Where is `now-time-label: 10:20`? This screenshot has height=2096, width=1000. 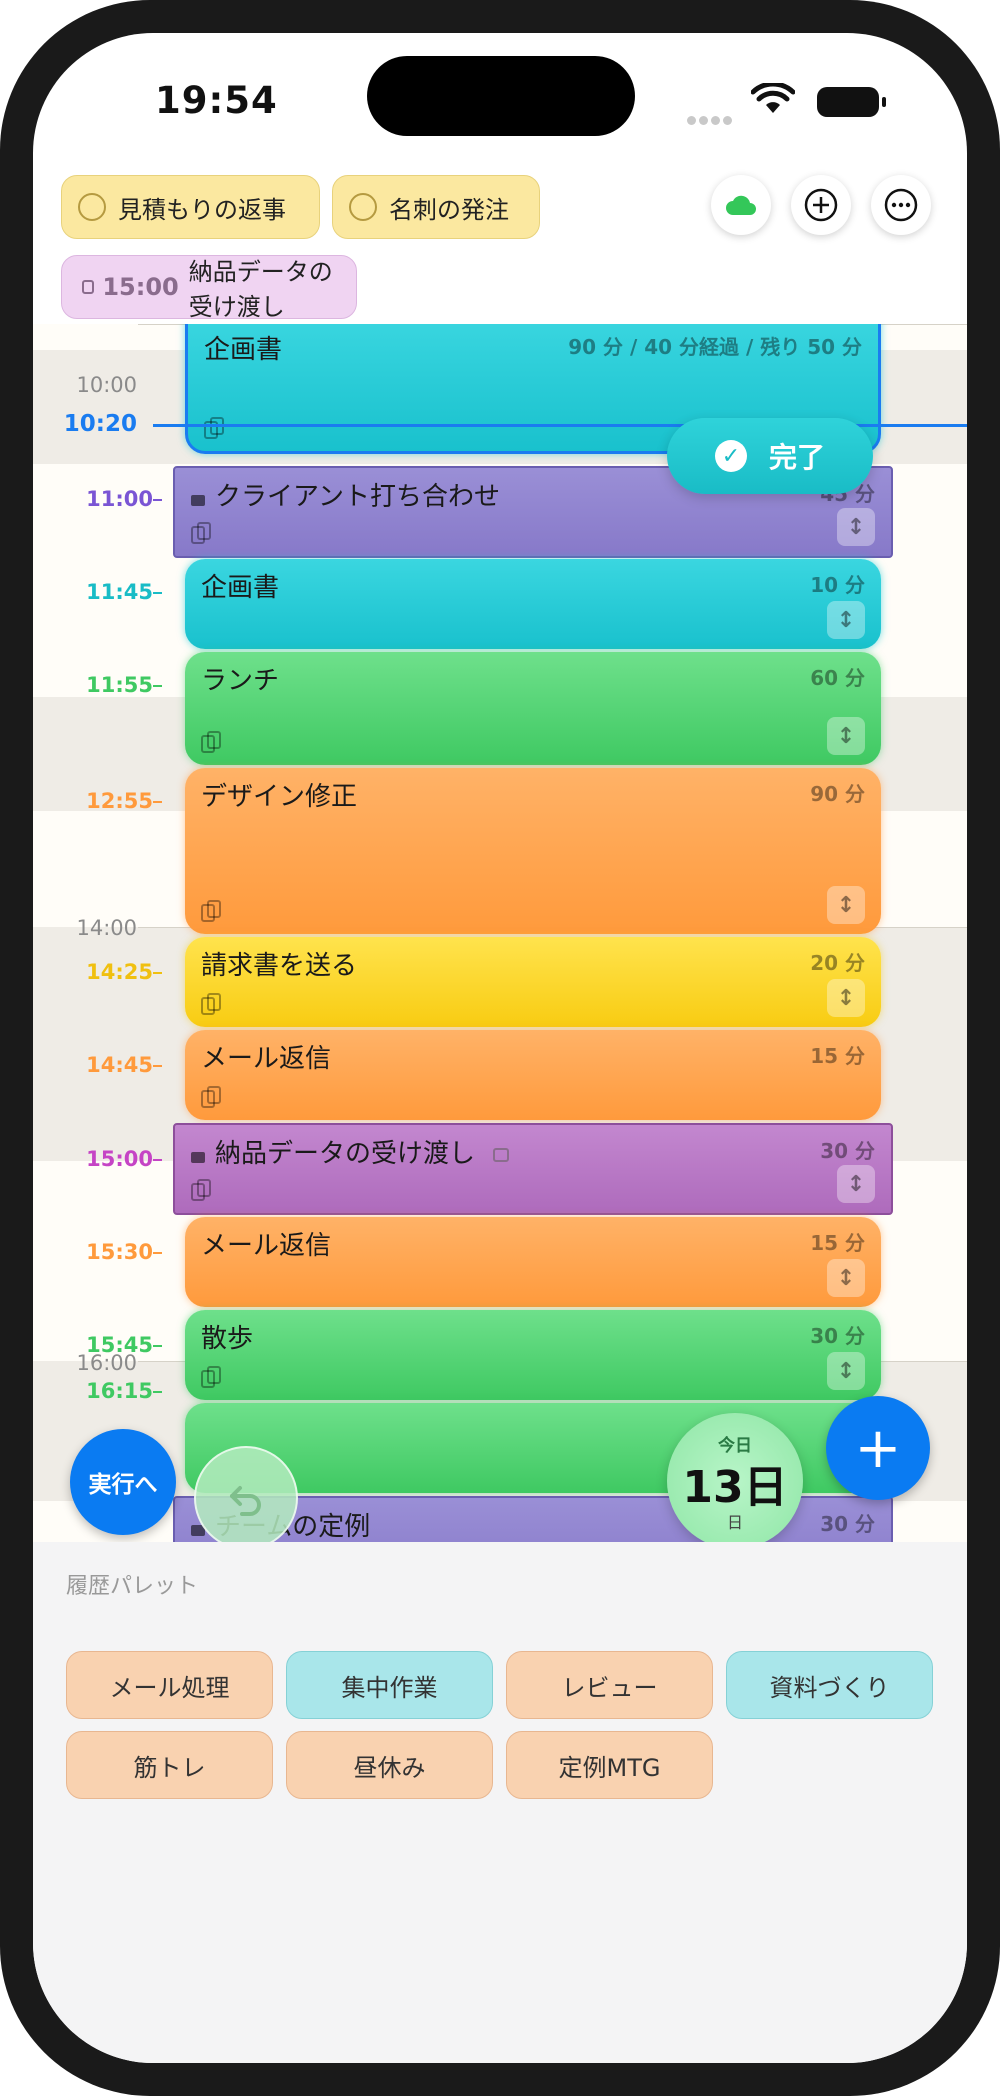
now-time-label: 10:20 is located at coordinates (100, 424).